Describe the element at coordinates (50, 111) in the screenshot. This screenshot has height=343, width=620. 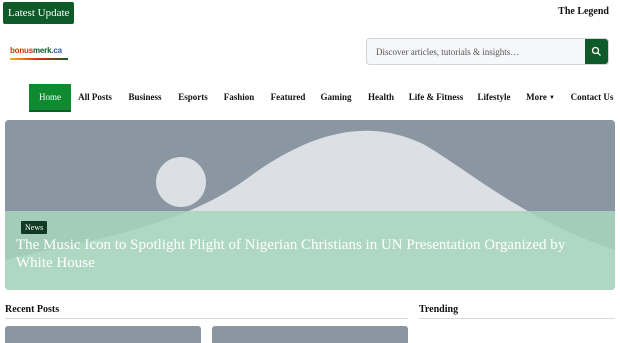
I see `nav-active-indicator` at that location.